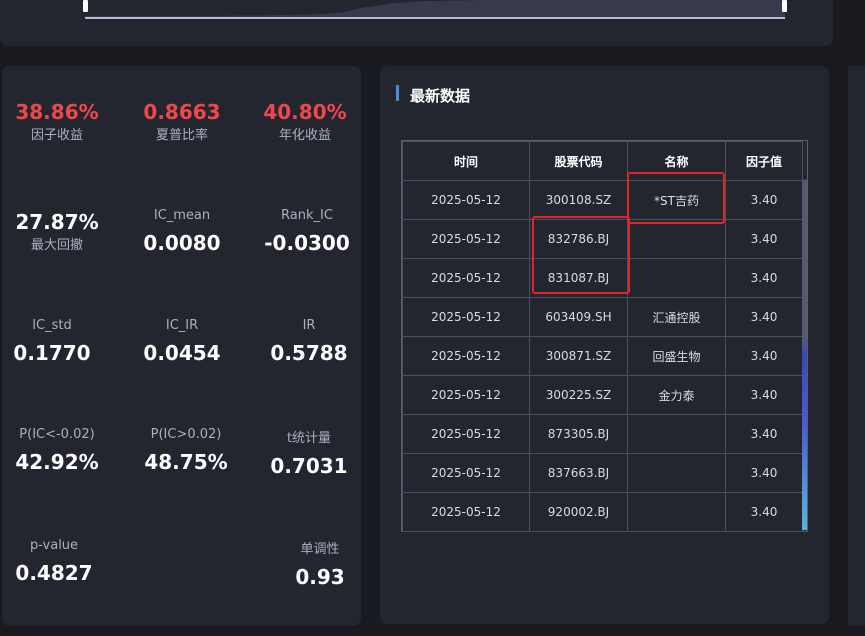  What do you see at coordinates (578, 434) in the screenshot?
I see `cell-code: 873305.BJ` at bounding box center [578, 434].